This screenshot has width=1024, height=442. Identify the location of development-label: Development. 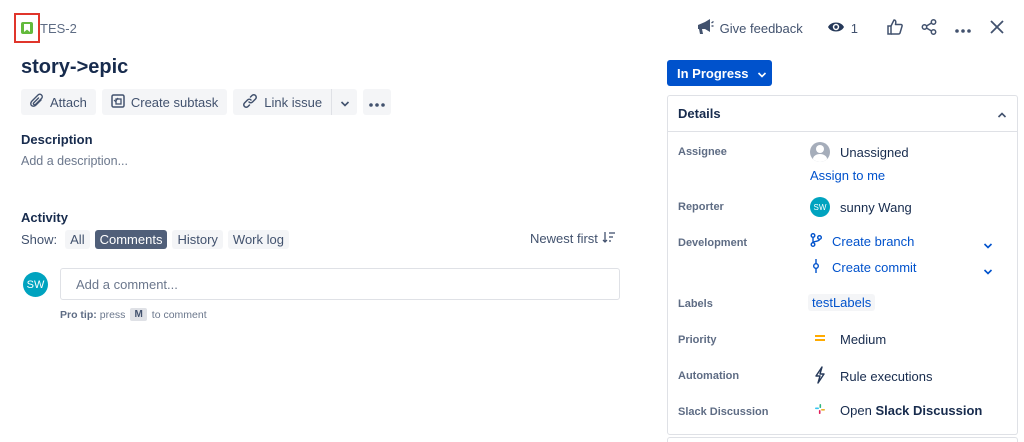
(713, 243).